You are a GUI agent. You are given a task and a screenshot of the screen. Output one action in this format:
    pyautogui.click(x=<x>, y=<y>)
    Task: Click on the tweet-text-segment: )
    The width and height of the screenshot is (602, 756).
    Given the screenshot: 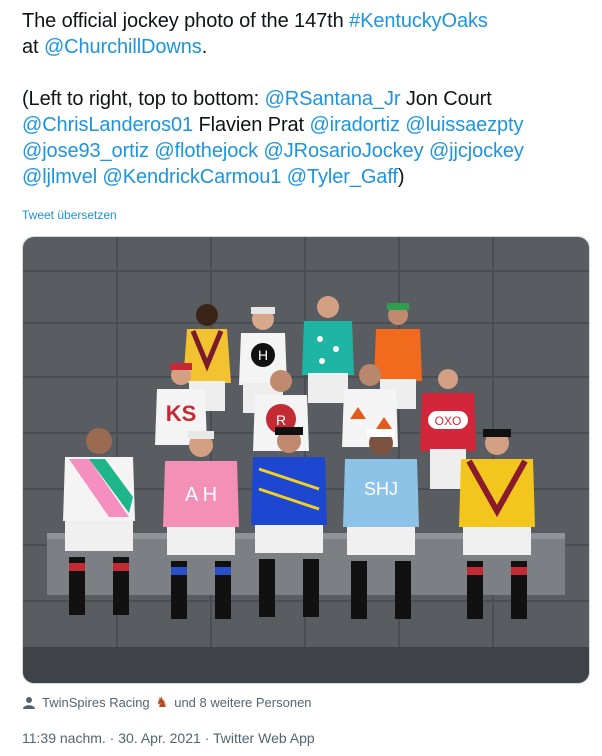 What is the action you would take?
    pyautogui.click(x=401, y=177)
    